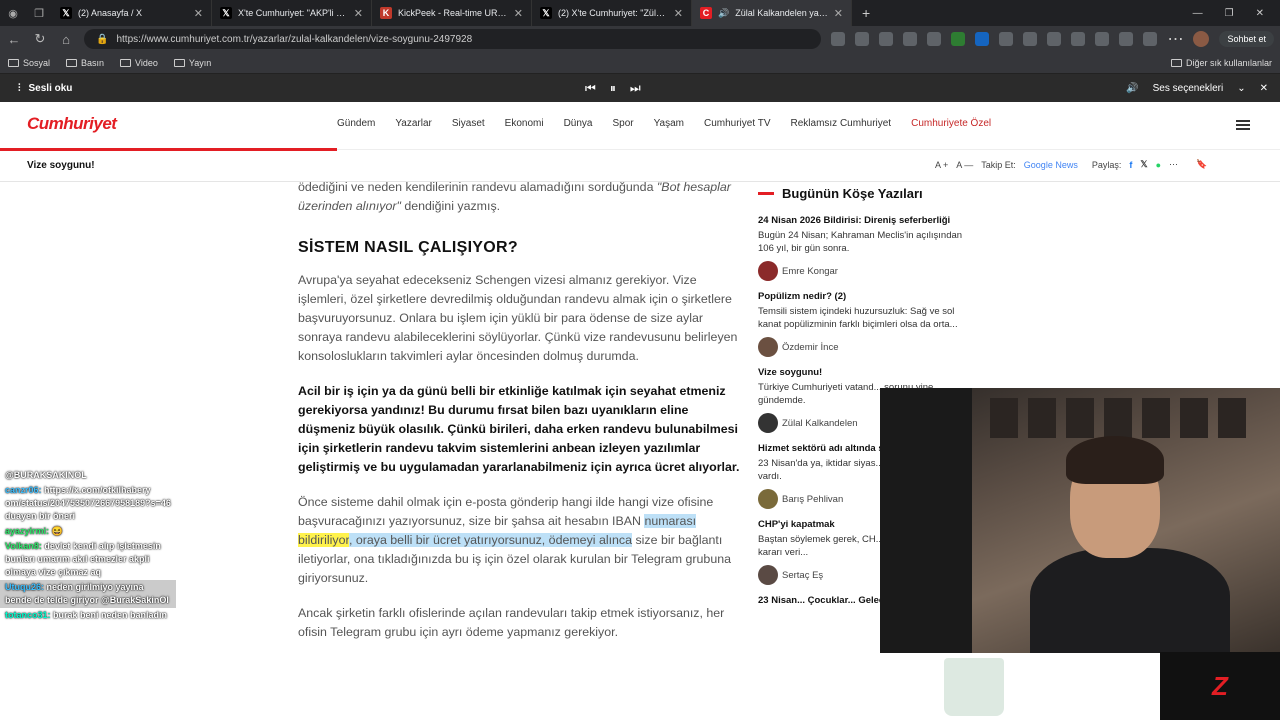  What do you see at coordinates (737, 123) in the screenshot?
I see `nav-item-cumhuriyet-tv: Cumhuriyet TV` at bounding box center [737, 123].